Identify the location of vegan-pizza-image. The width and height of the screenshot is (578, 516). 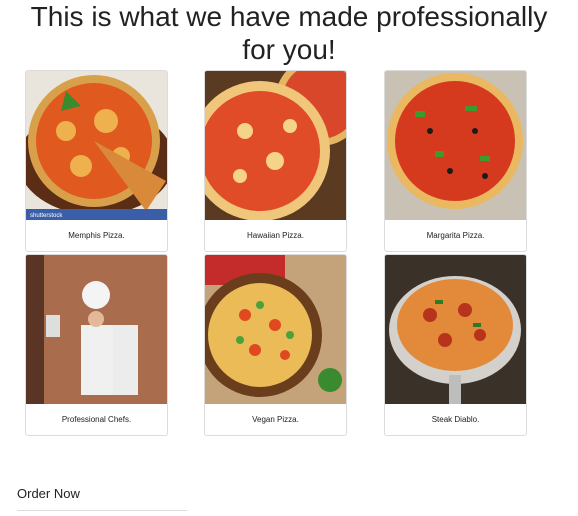
(275, 329).